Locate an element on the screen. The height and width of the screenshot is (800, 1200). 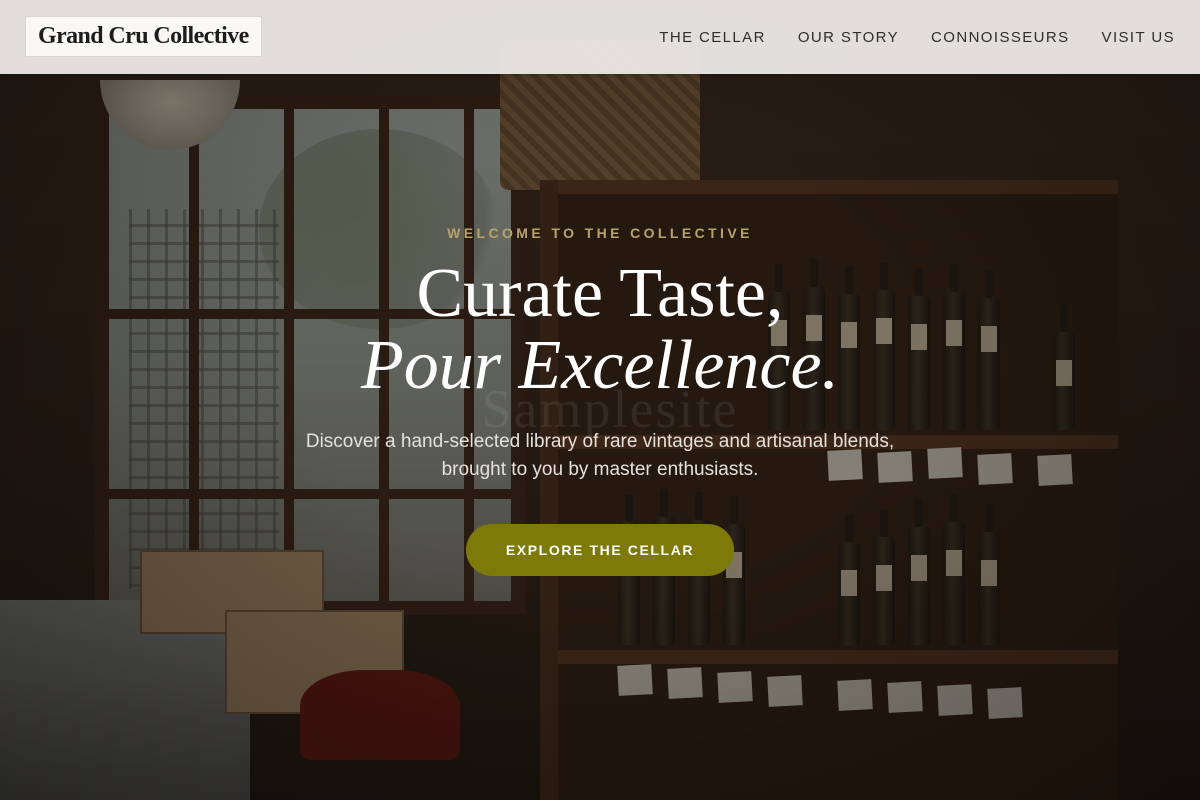
headline-line-1: Curate Taste, is located at coordinates (600, 293).